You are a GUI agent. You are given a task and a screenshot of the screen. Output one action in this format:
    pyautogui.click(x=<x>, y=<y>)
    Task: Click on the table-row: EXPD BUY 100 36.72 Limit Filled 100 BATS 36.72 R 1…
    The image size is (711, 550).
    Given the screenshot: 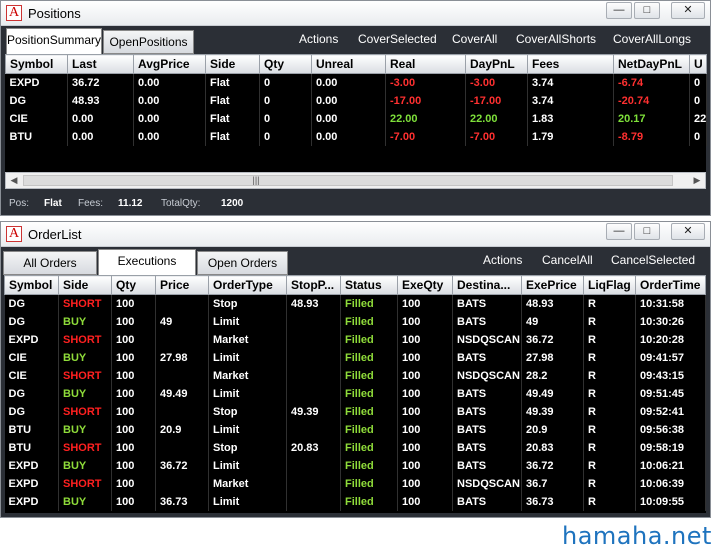 What is the action you would take?
    pyautogui.click(x=355, y=465)
    